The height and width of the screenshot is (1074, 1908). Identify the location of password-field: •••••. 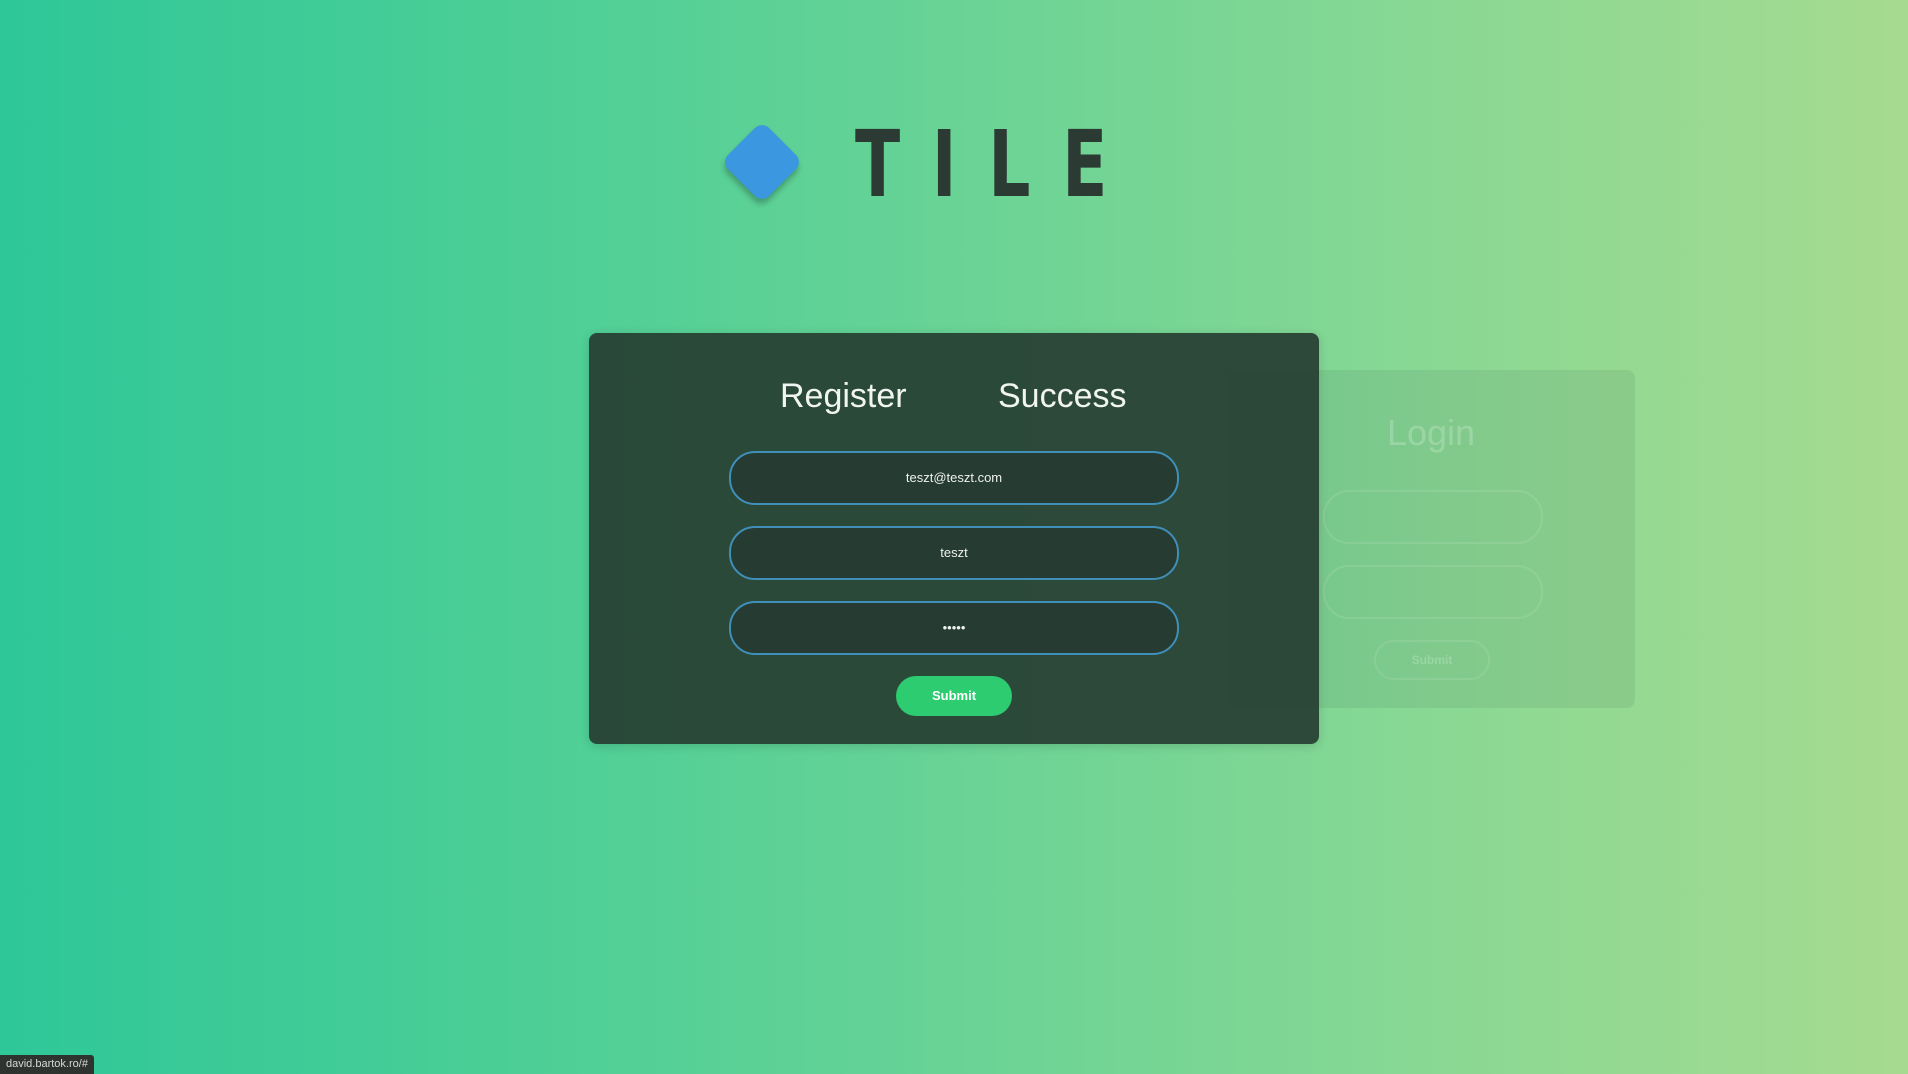
(954, 628).